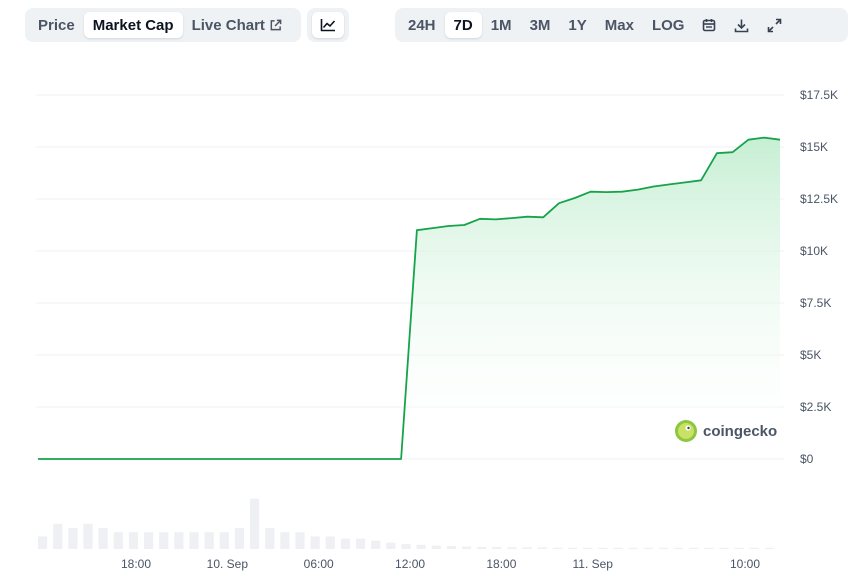  Describe the element at coordinates (319, 564) in the screenshot. I see `x-tick-label: 06:00` at that location.